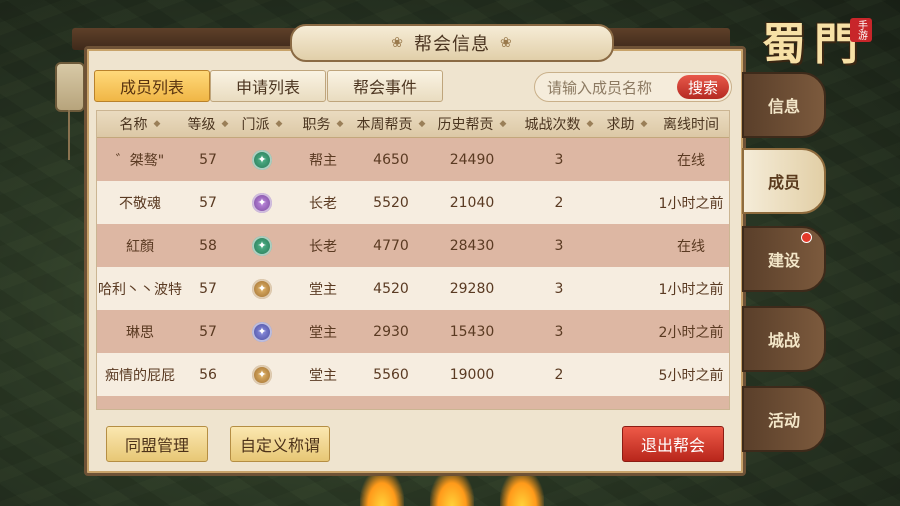 The width and height of the screenshot is (900, 506). What do you see at coordinates (784, 339) in the screenshot?
I see `side-tab-city-war: 城战` at bounding box center [784, 339].